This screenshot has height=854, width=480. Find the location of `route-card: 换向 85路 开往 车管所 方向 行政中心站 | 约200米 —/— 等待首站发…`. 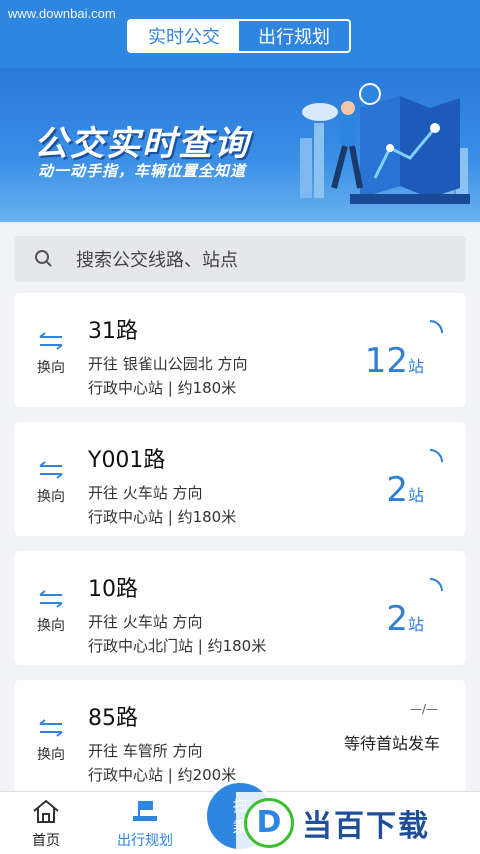

route-card: 换向 85路 开往 车管所 方向 行政中心站 | 约200米 —/— 等待首站发… is located at coordinates (240, 737).